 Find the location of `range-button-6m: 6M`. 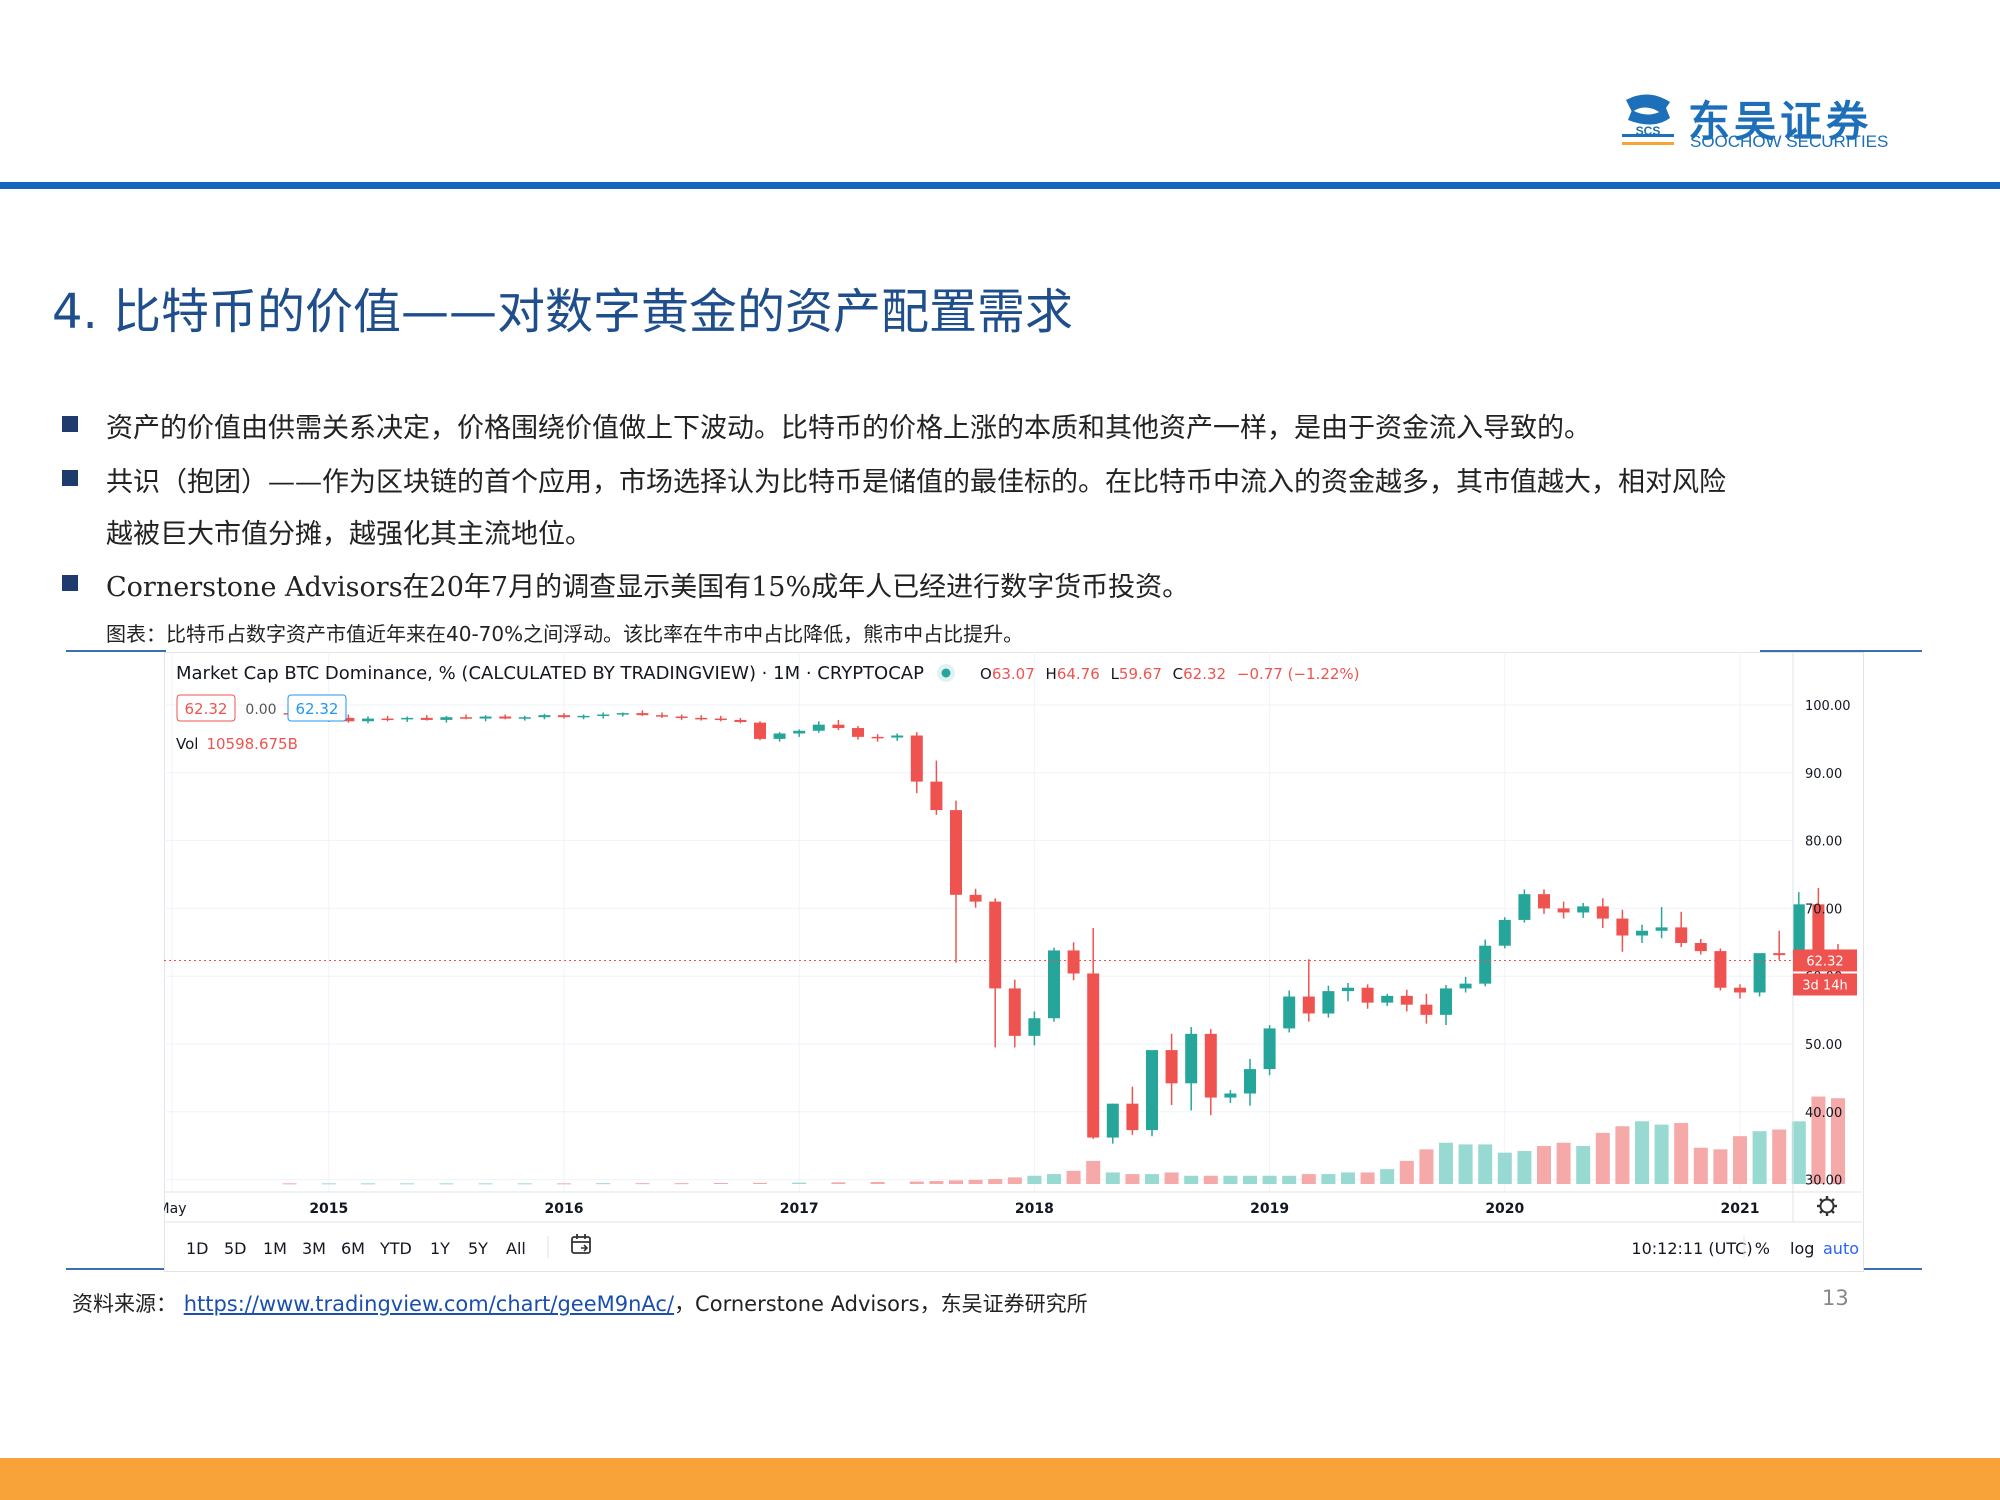

range-button-6m: 6M is located at coordinates (353, 1248).